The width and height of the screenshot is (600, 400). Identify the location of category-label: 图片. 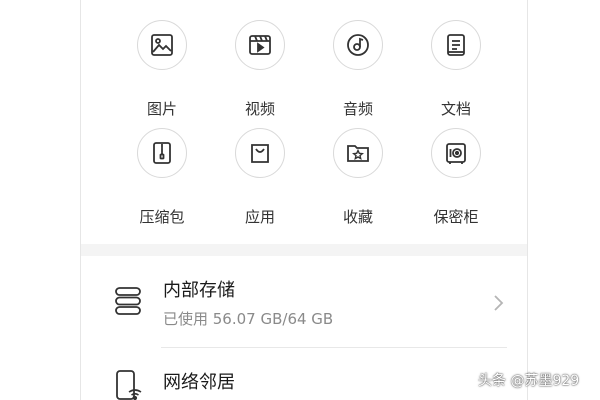
(161, 109).